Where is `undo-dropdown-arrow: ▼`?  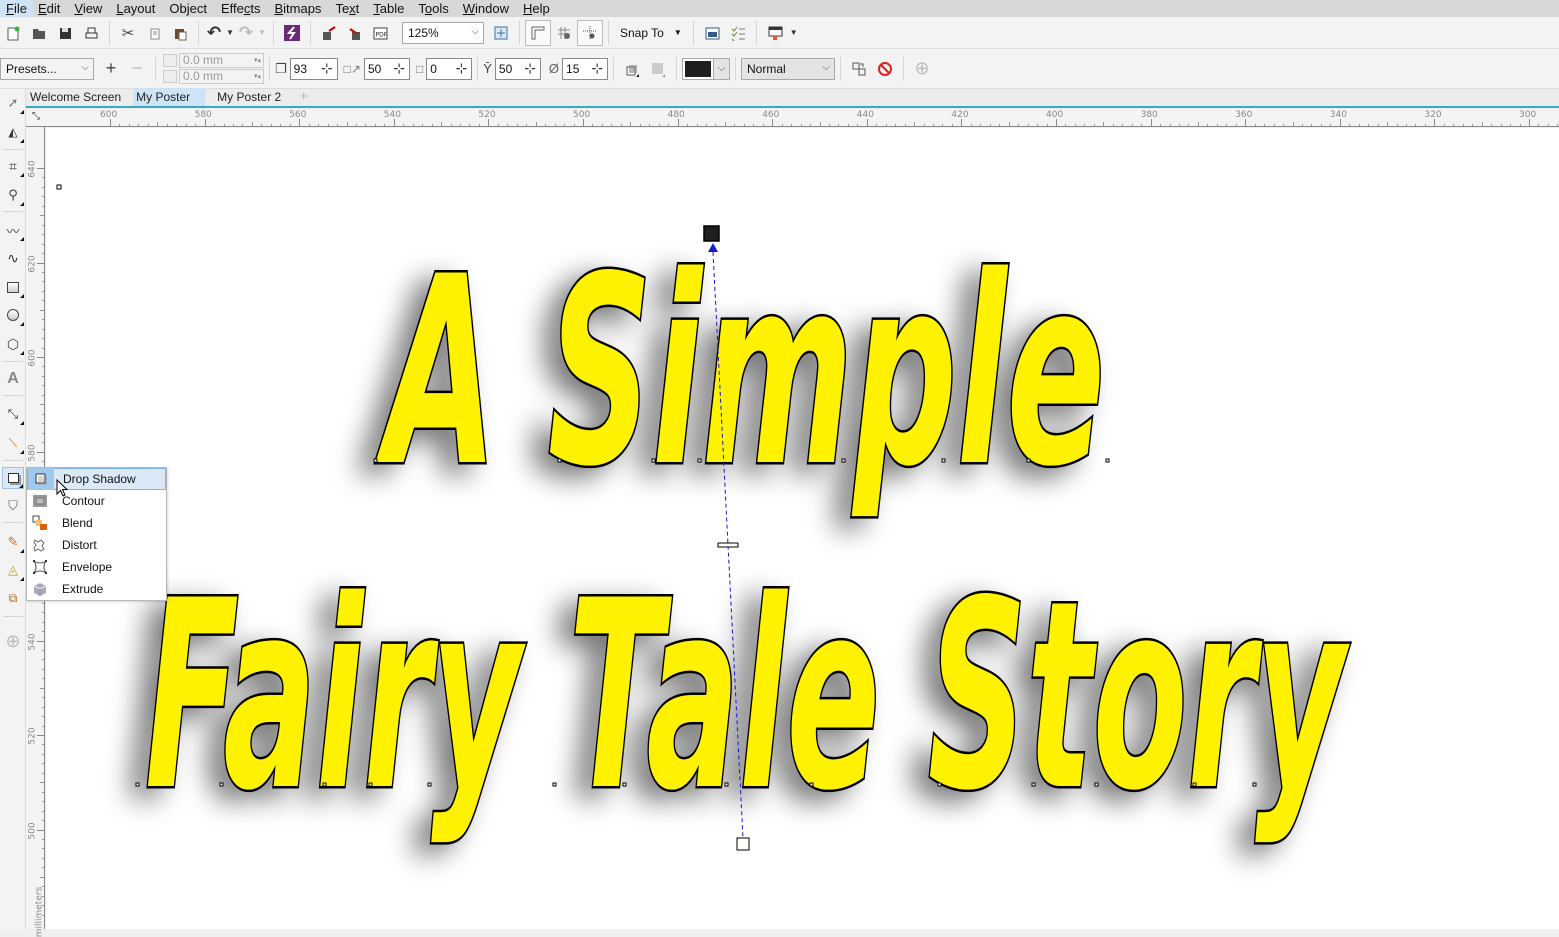
undo-dropdown-arrow: ▼ is located at coordinates (230, 32).